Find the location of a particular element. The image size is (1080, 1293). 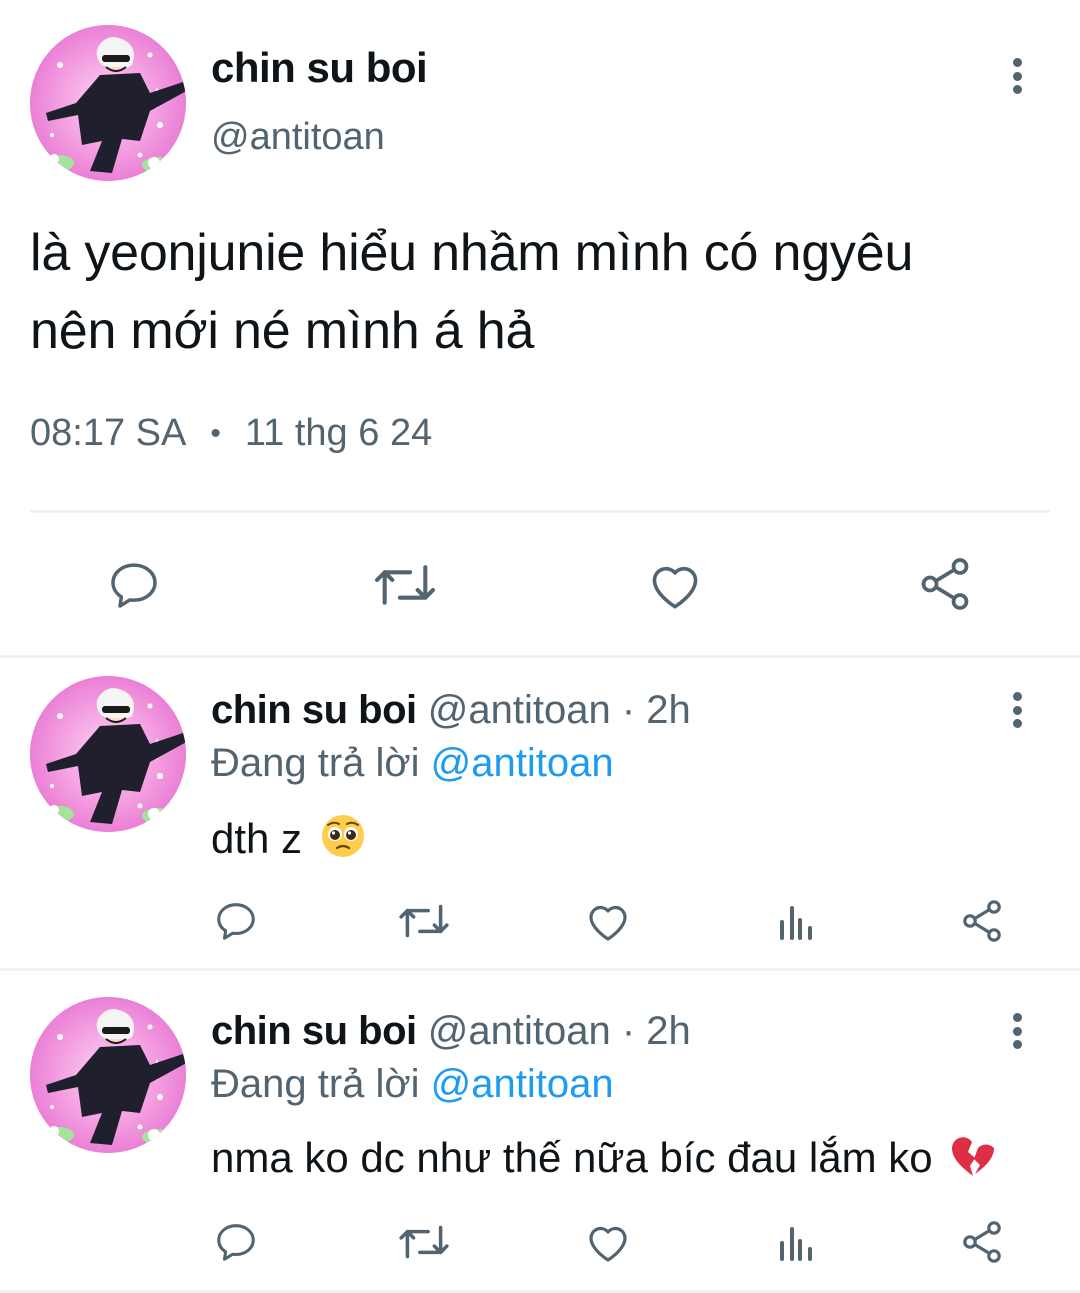

reply-text-content: nma ko dc như thế nữa bíc đau lắm ko is located at coordinates (572, 1157).